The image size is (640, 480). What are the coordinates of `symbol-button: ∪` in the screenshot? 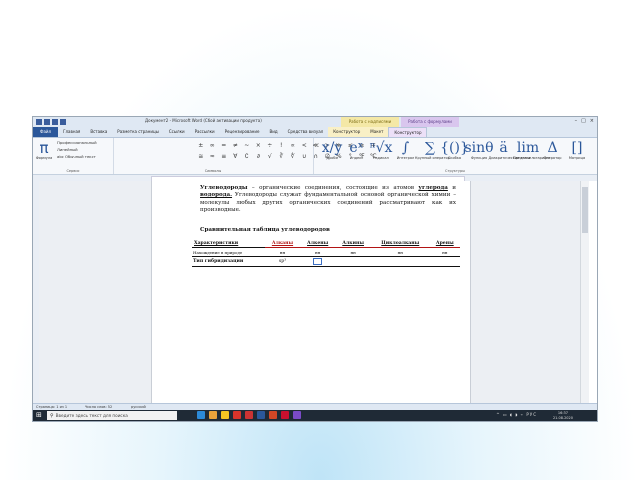 It's located at (305, 156).